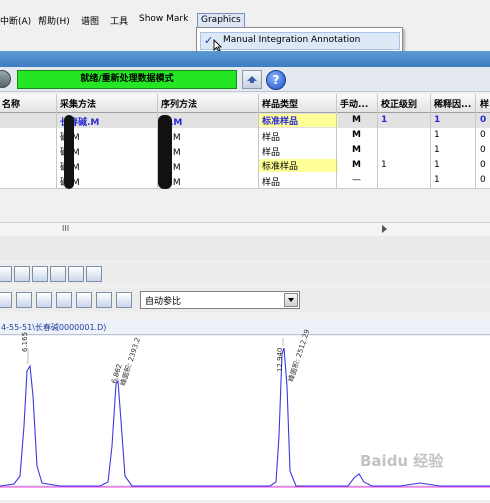 This screenshot has height=503, width=490. What do you see at coordinates (5, 79) in the screenshot?
I see `stop-icon` at bounding box center [5, 79].